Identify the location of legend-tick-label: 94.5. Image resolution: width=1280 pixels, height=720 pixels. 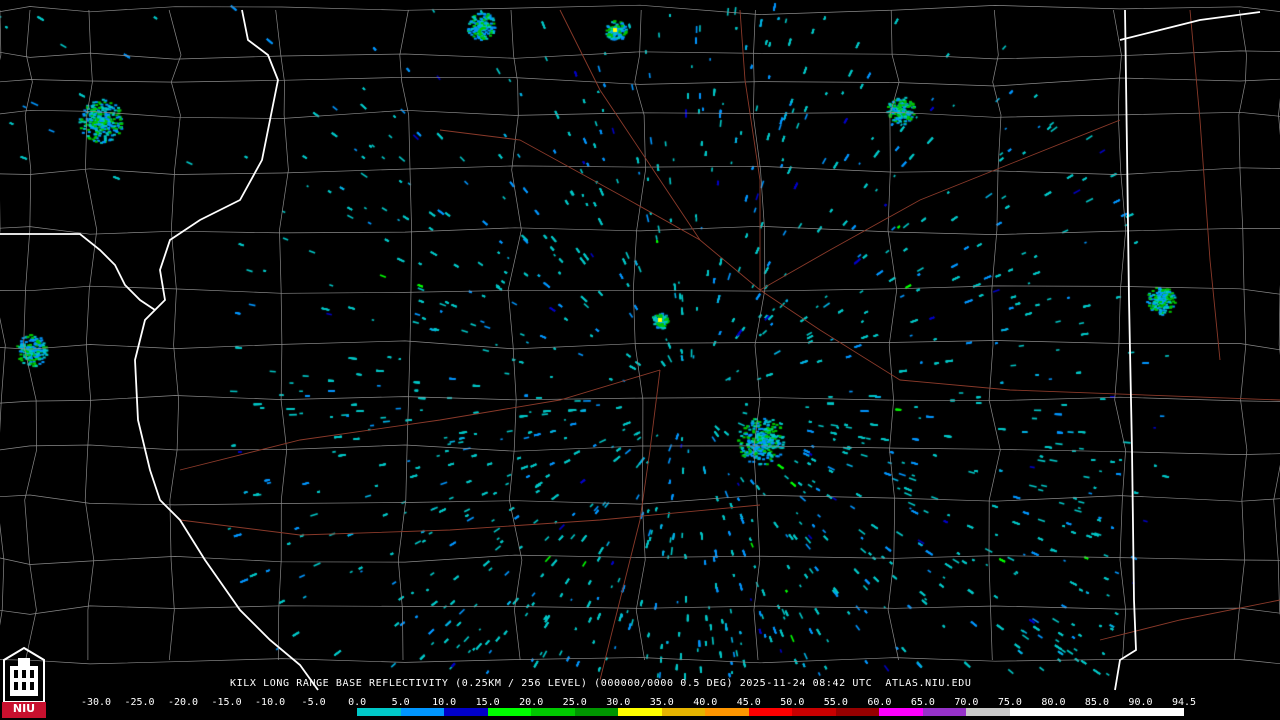
(1184, 702).